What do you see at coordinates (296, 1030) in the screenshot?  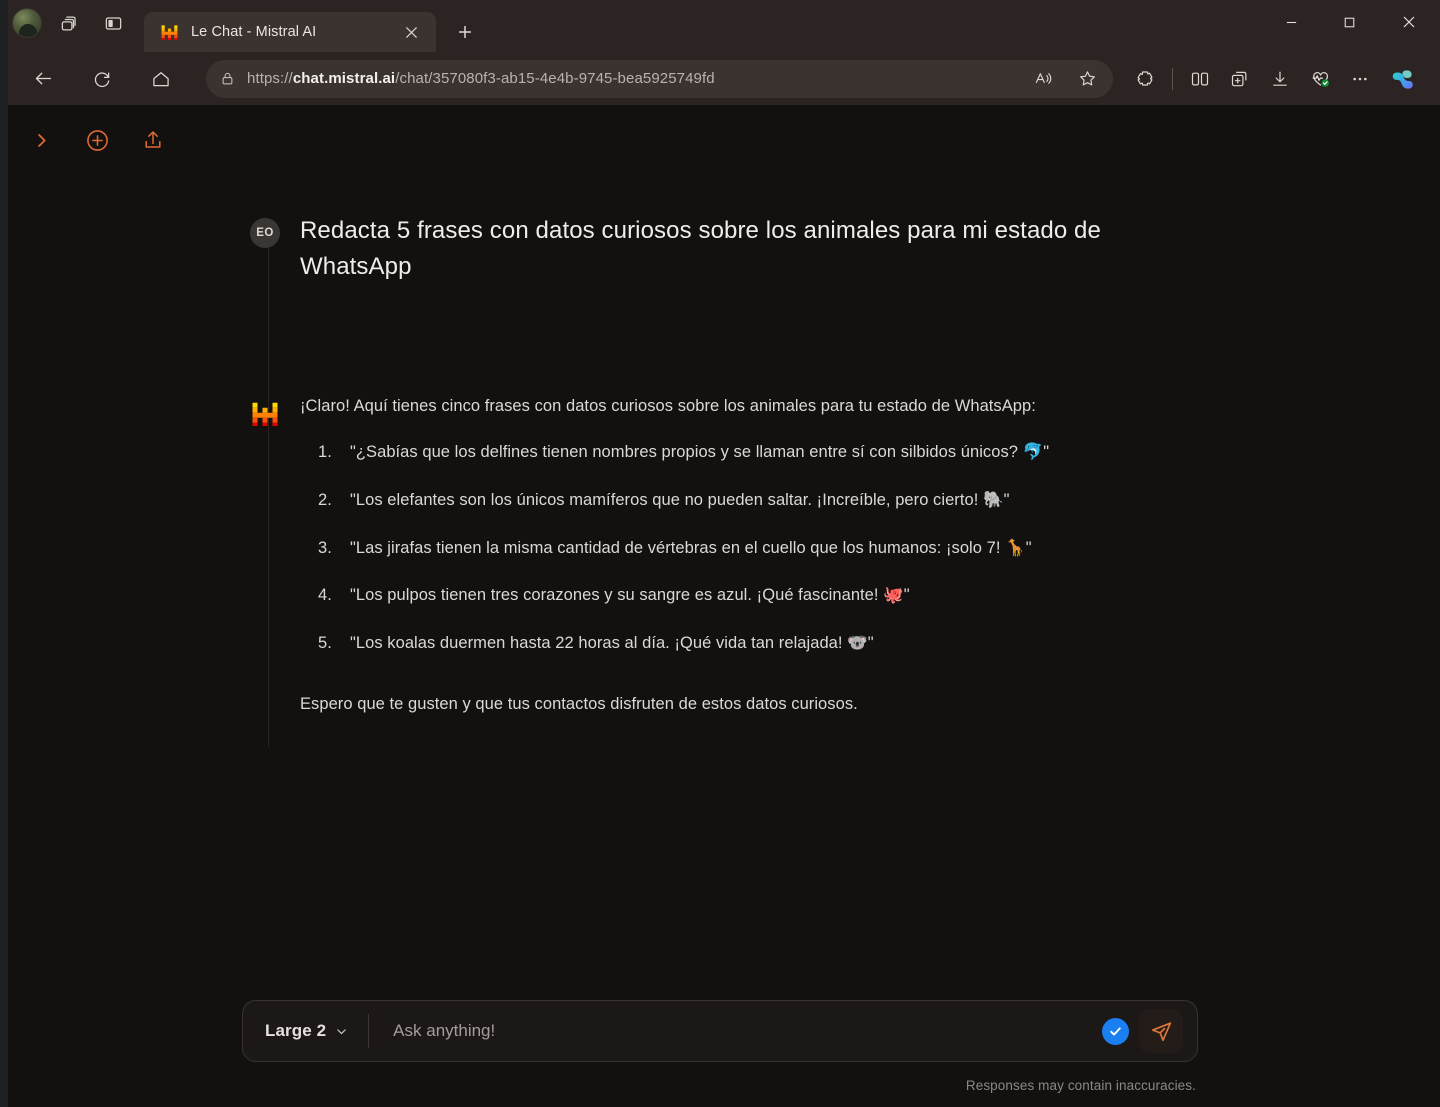 I see `model-name: Large 2` at bounding box center [296, 1030].